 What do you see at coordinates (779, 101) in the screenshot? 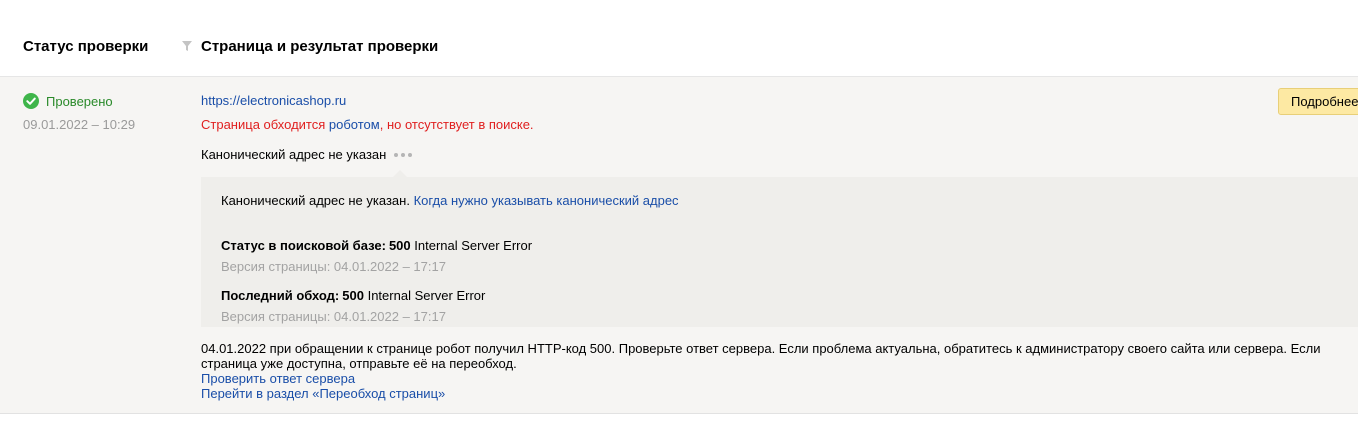
I see `page-url-link: https://electronicashop.ru` at bounding box center [779, 101].